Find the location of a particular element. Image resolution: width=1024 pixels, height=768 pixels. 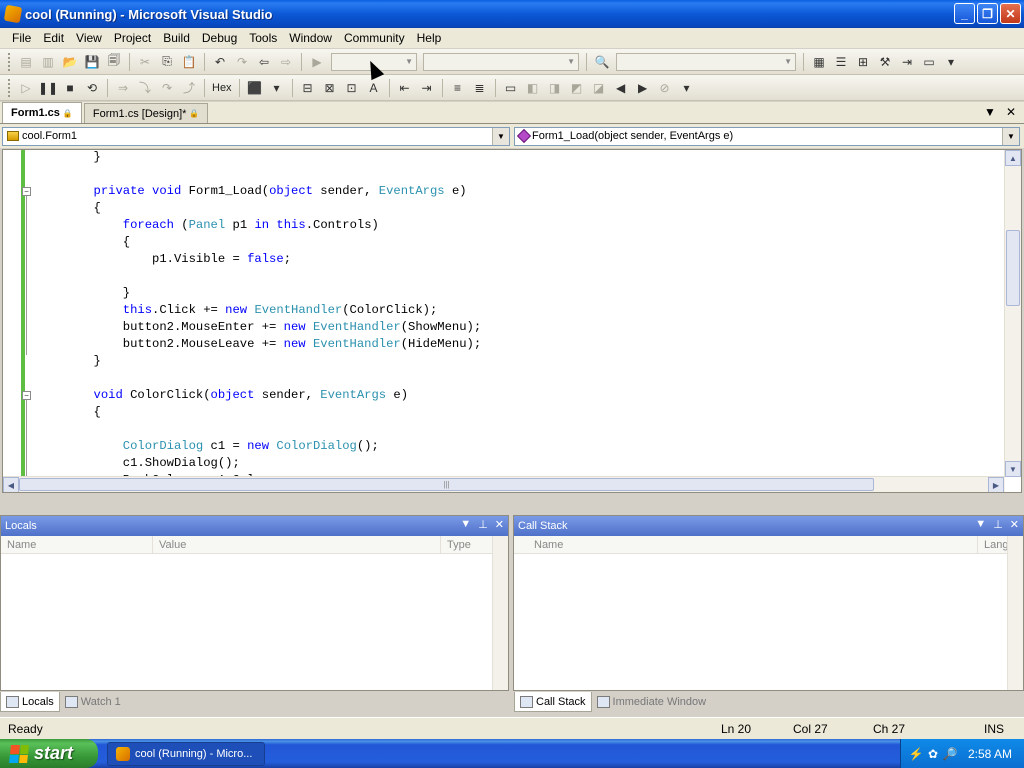

toggle-bookmark-icon: ▭ is located at coordinates (511, 88).